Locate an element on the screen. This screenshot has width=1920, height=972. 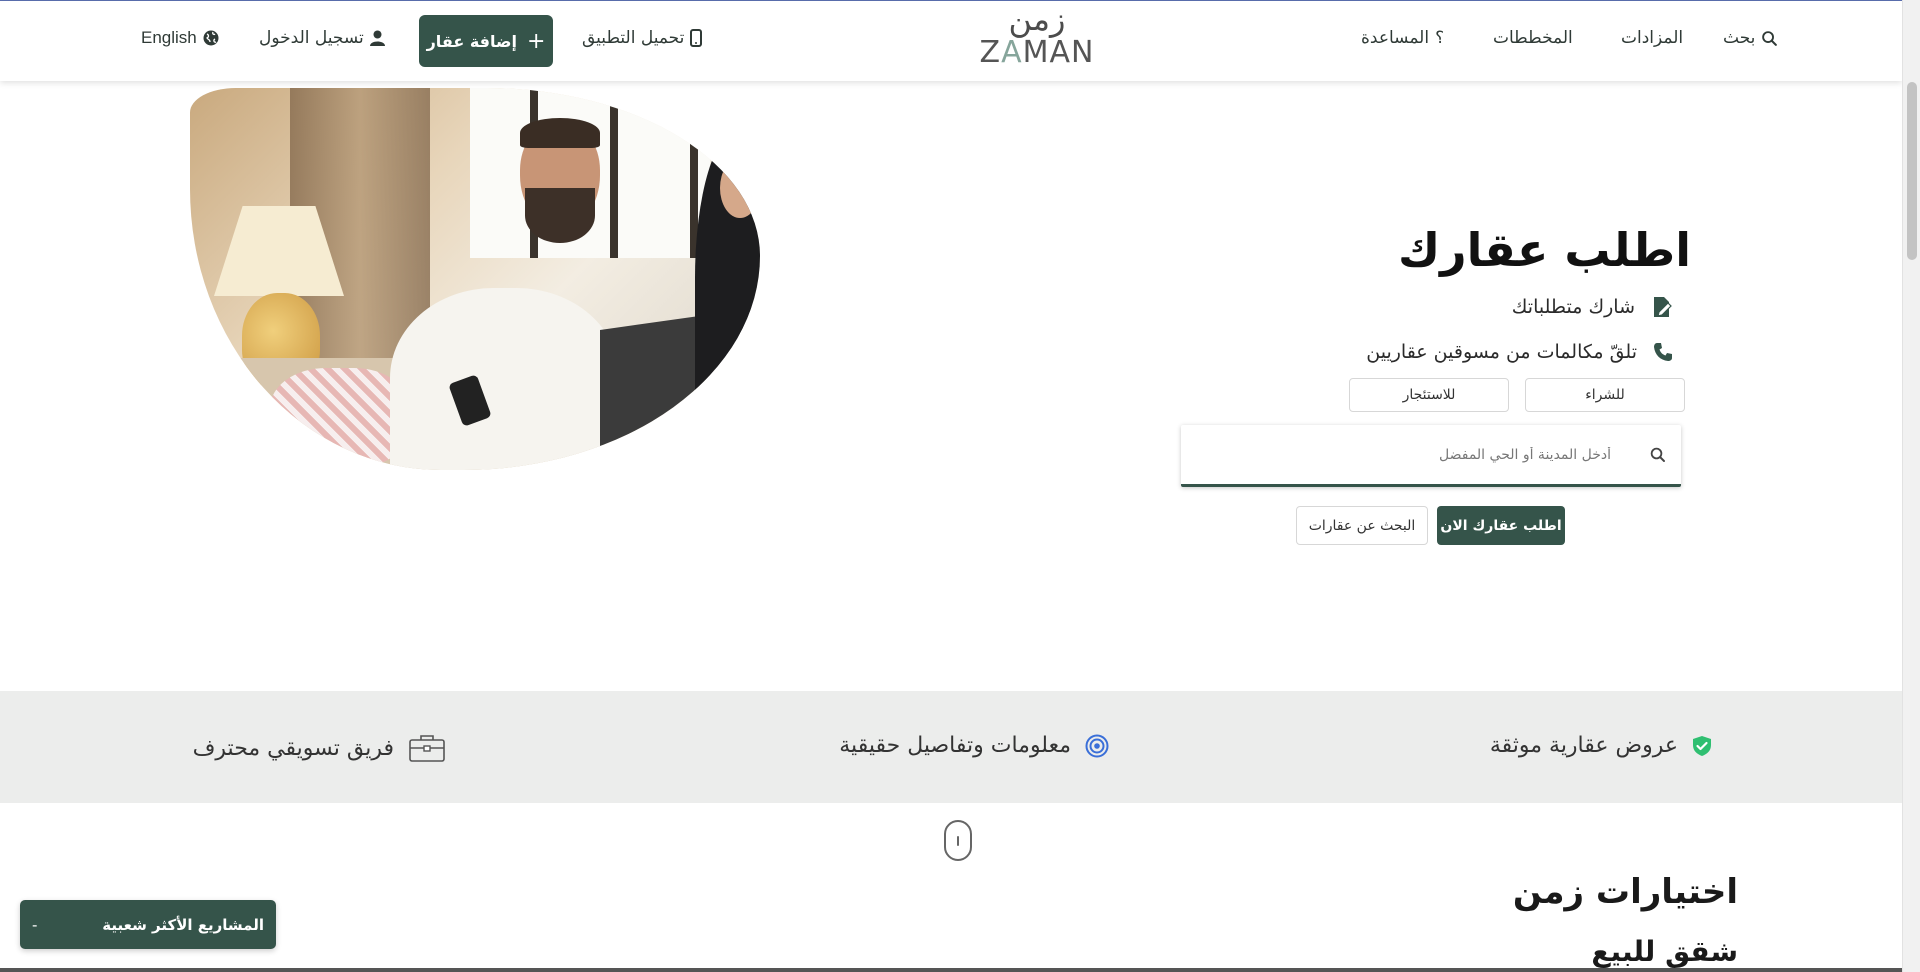
hero-image-hair is located at coordinates (560, 133).